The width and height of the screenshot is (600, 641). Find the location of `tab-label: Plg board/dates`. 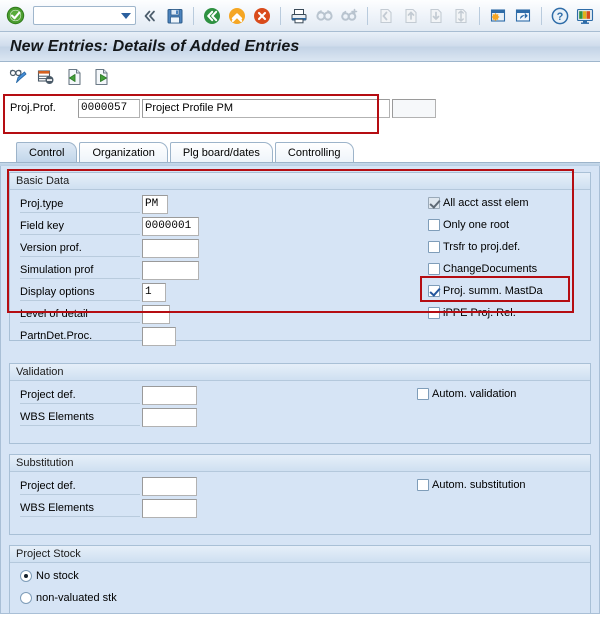

tab-label: Plg board/dates is located at coordinates (221, 152).